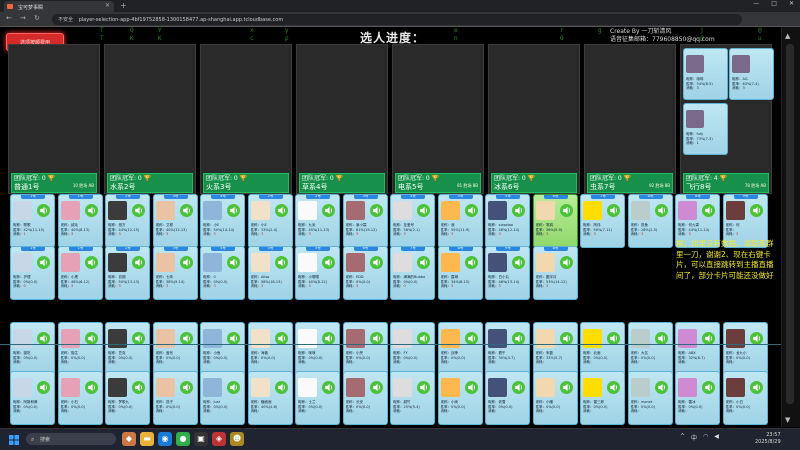  What do you see at coordinates (602, 398) in the screenshot?
I see `player-card: 昵称：雷三郎 胜率：0%(0-0) 消耗：` at bounding box center [602, 398].